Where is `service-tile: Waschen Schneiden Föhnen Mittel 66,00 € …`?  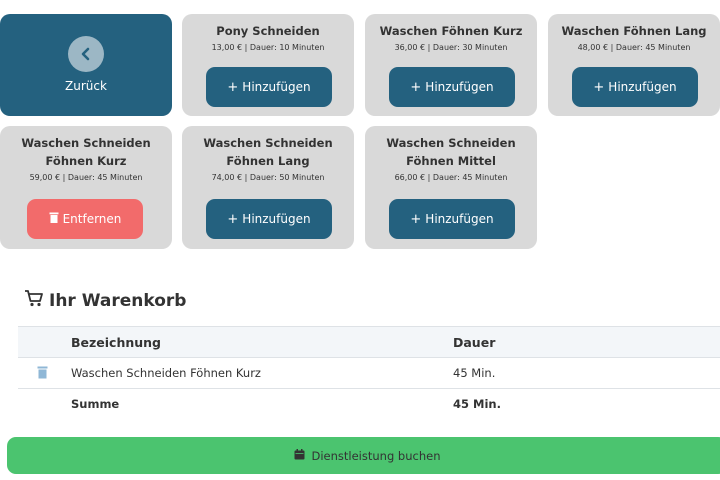
service-tile: Waschen Schneiden Föhnen Mittel 66,00 € … is located at coordinates (451, 187).